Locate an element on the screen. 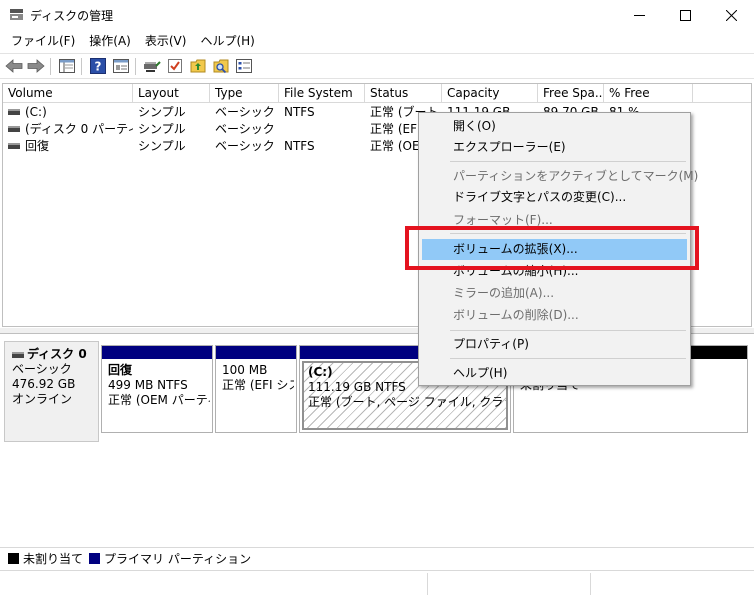 This screenshot has height=596, width=754. disk-name: ディスク 0 is located at coordinates (57, 354).